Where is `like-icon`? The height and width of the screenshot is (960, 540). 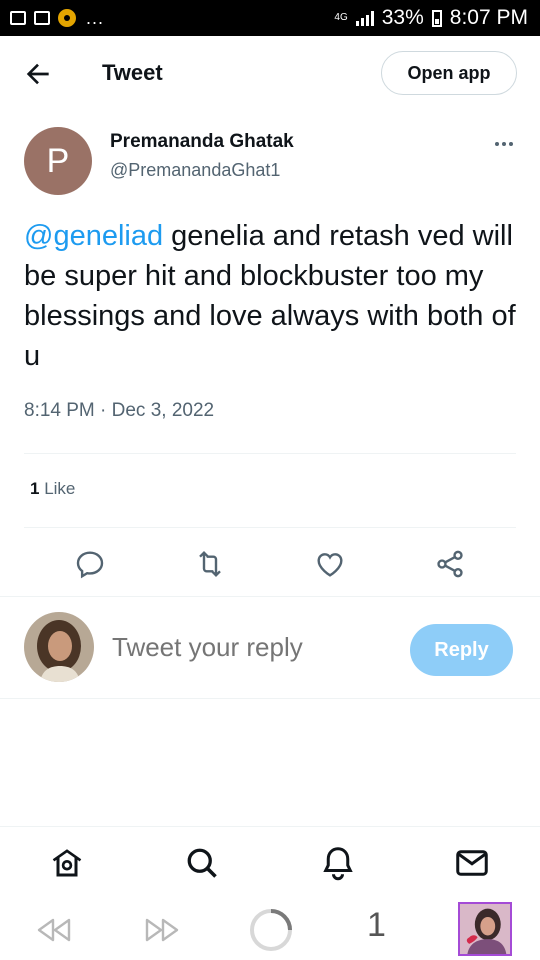
like-icon is located at coordinates (330, 564).